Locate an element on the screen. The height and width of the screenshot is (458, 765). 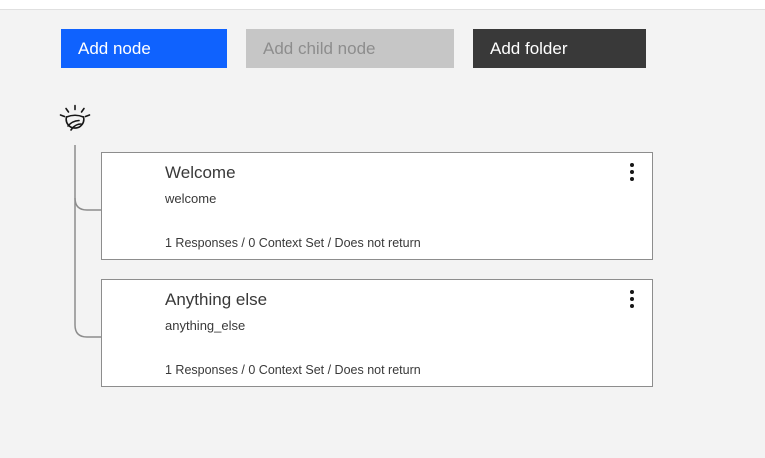
top-border is located at coordinates (382, 5).